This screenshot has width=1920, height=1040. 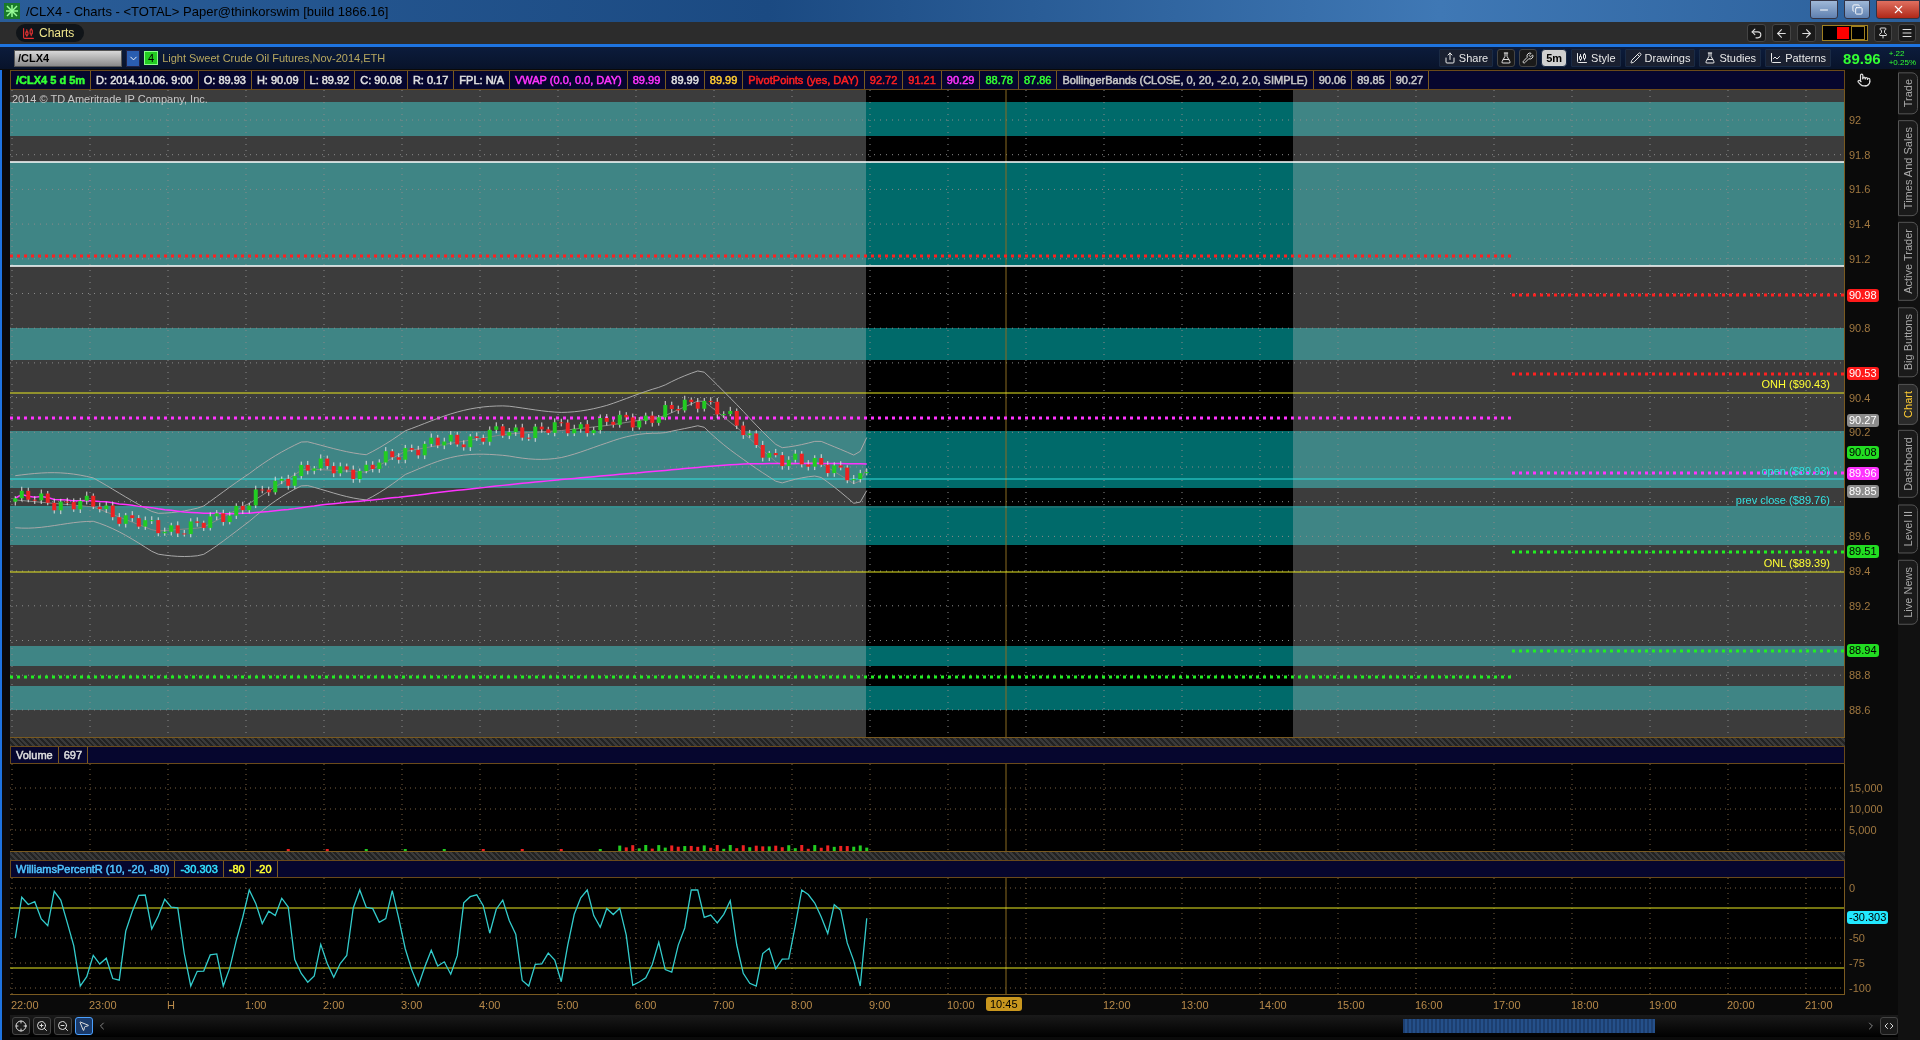 What do you see at coordinates (1860, 709) in the screenshot?
I see `price-tick: 88.6` at bounding box center [1860, 709].